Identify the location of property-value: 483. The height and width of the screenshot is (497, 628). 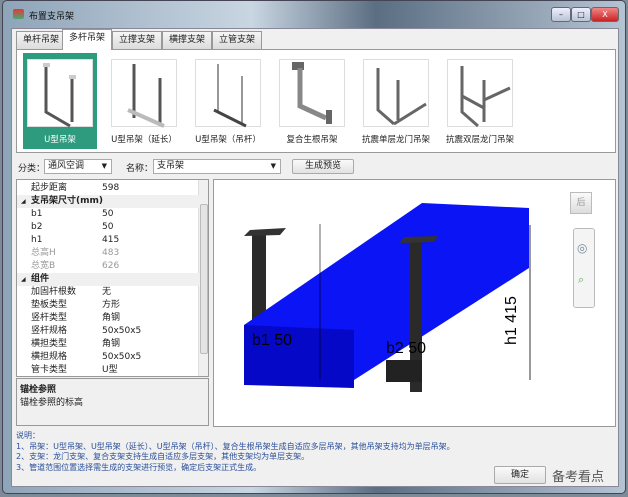
(110, 253).